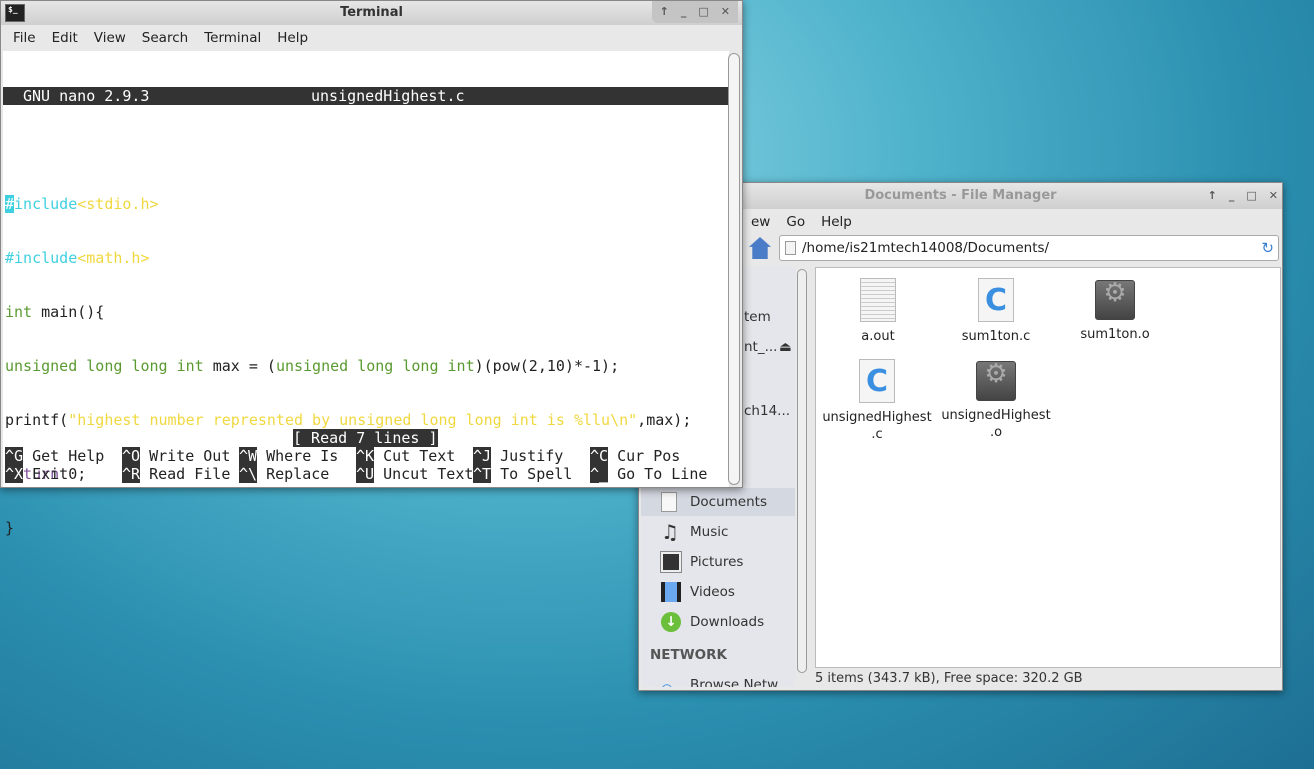  What do you see at coordinates (960, 195) in the screenshot?
I see `fm-title: Documents - File Manager` at bounding box center [960, 195].